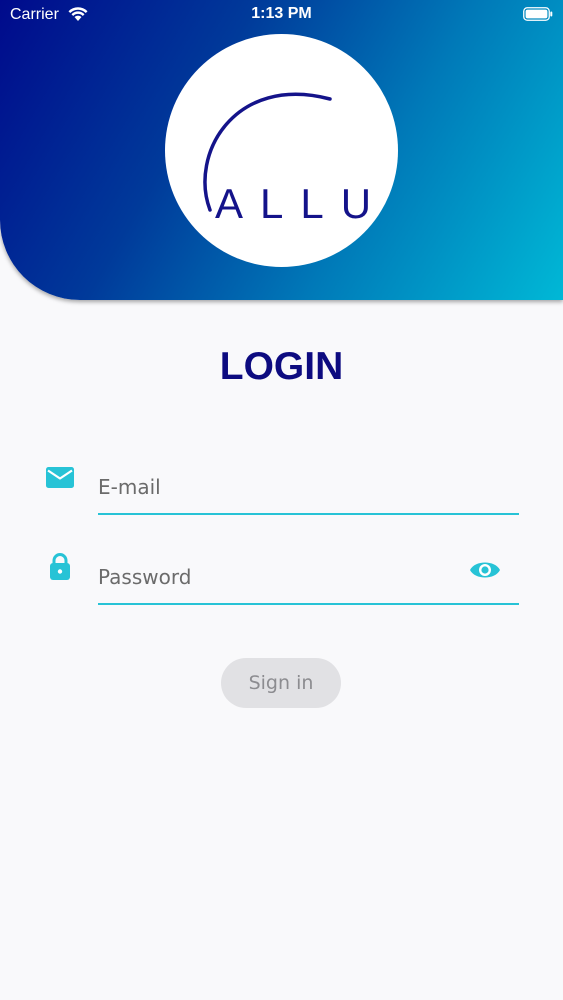  Describe the element at coordinates (281, 683) in the screenshot. I see `sign-in-button: Sign in` at that location.